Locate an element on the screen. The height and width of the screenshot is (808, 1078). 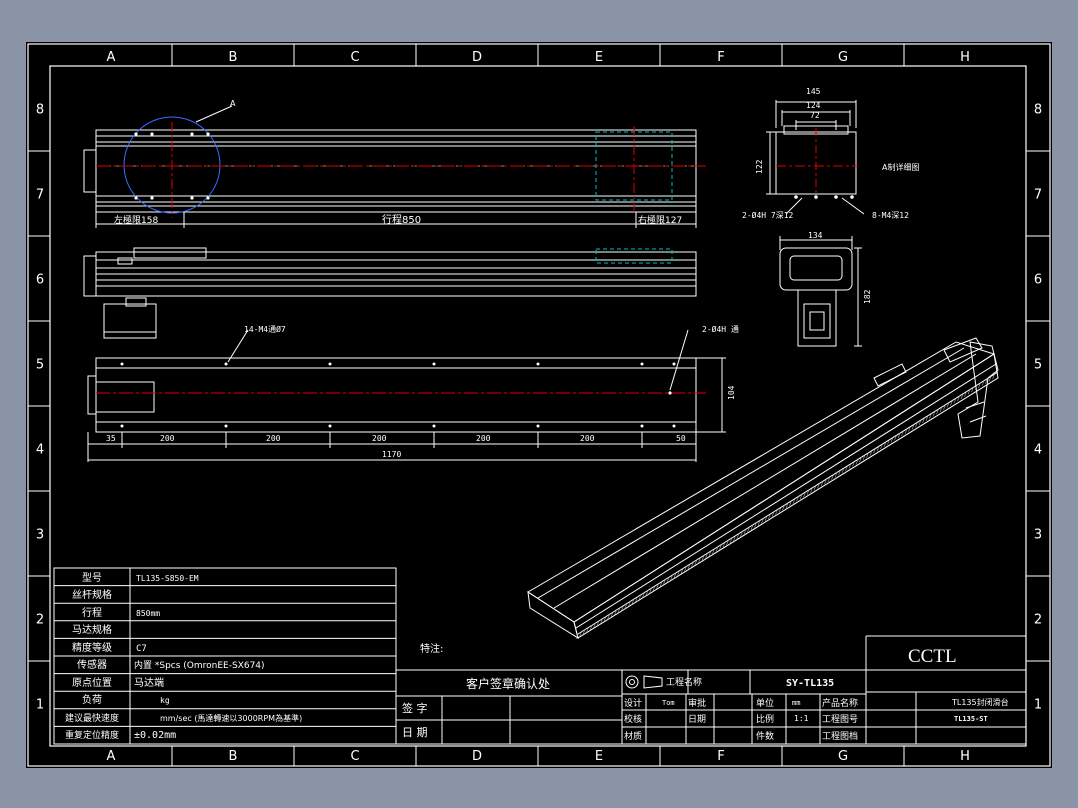
spec-value-7: kg is located at coordinates (165, 700).